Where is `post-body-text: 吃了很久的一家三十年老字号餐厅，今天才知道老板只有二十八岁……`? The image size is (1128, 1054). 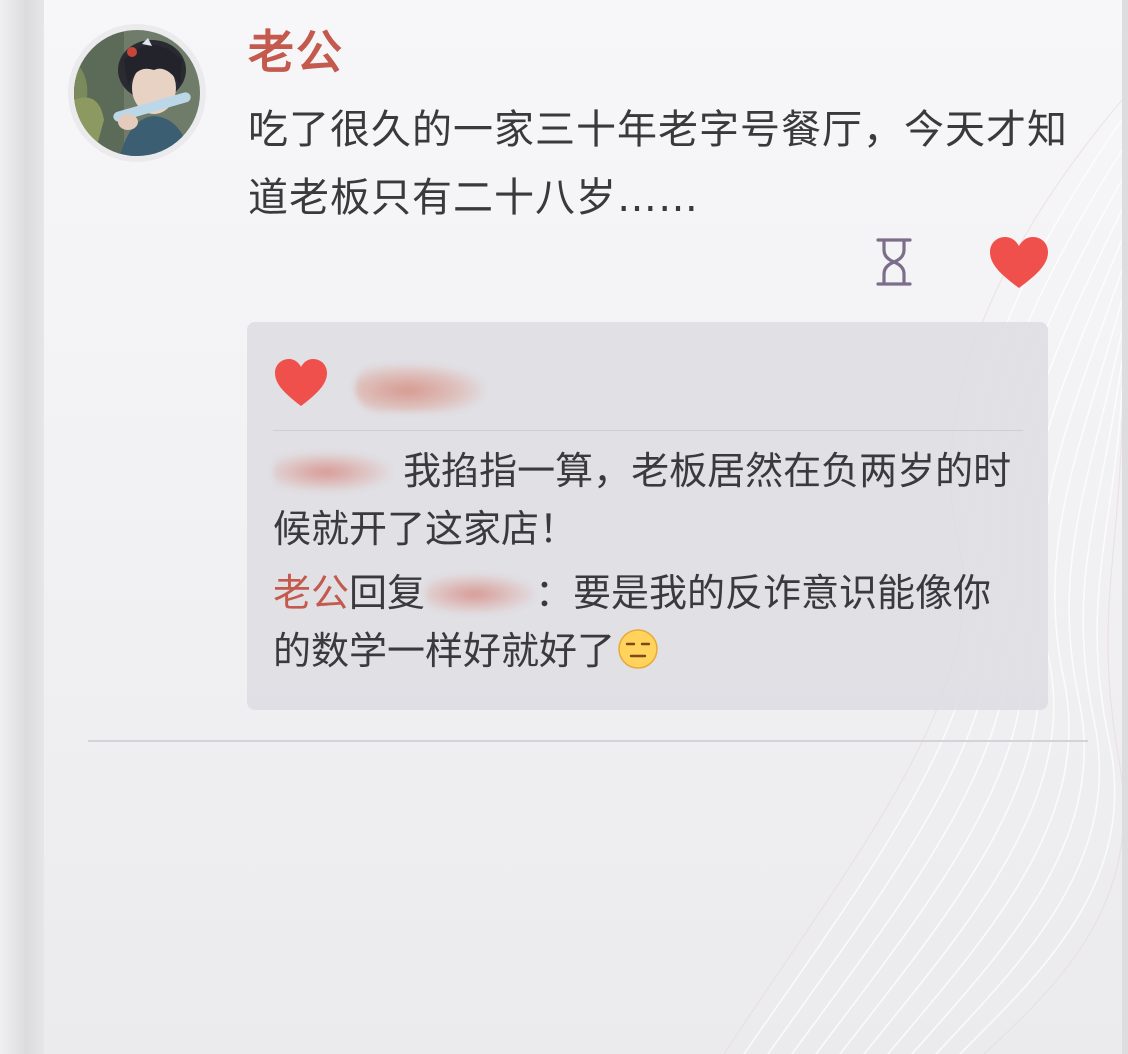 post-body-text: 吃了很久的一家三十年老字号餐厅，今天才知道老板只有二十八岁…… is located at coordinates (658, 164).